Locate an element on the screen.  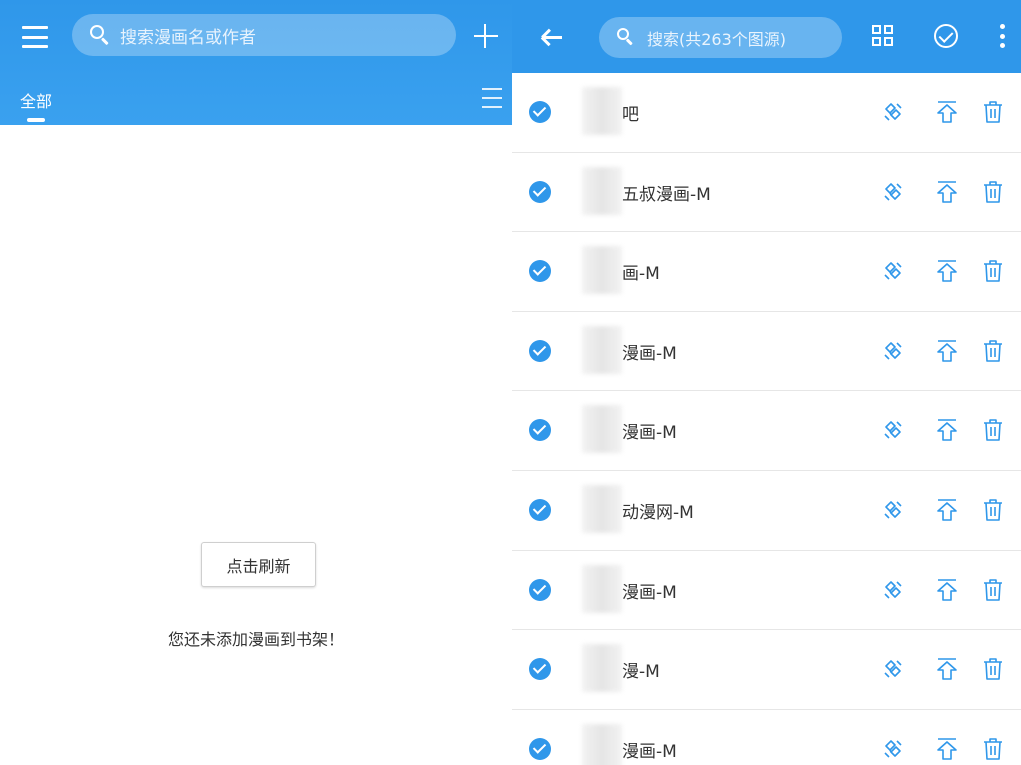
source-name: 吧 is located at coordinates (630, 115).